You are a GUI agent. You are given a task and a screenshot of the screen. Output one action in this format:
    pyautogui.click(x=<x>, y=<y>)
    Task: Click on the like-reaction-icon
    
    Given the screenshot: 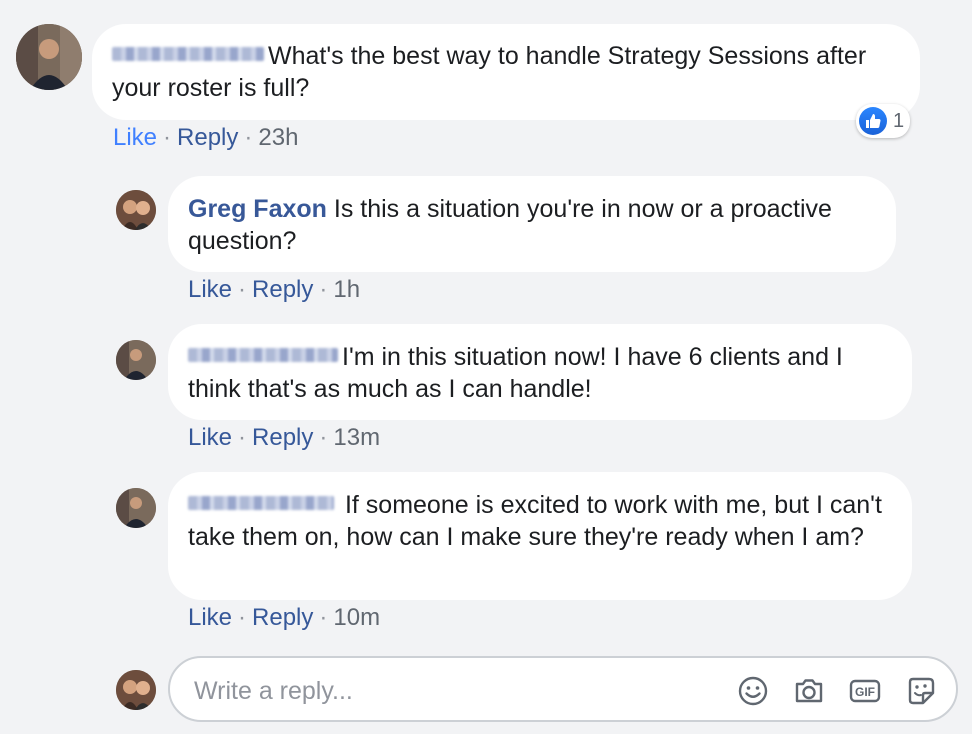 What is the action you would take?
    pyautogui.click(x=873, y=121)
    